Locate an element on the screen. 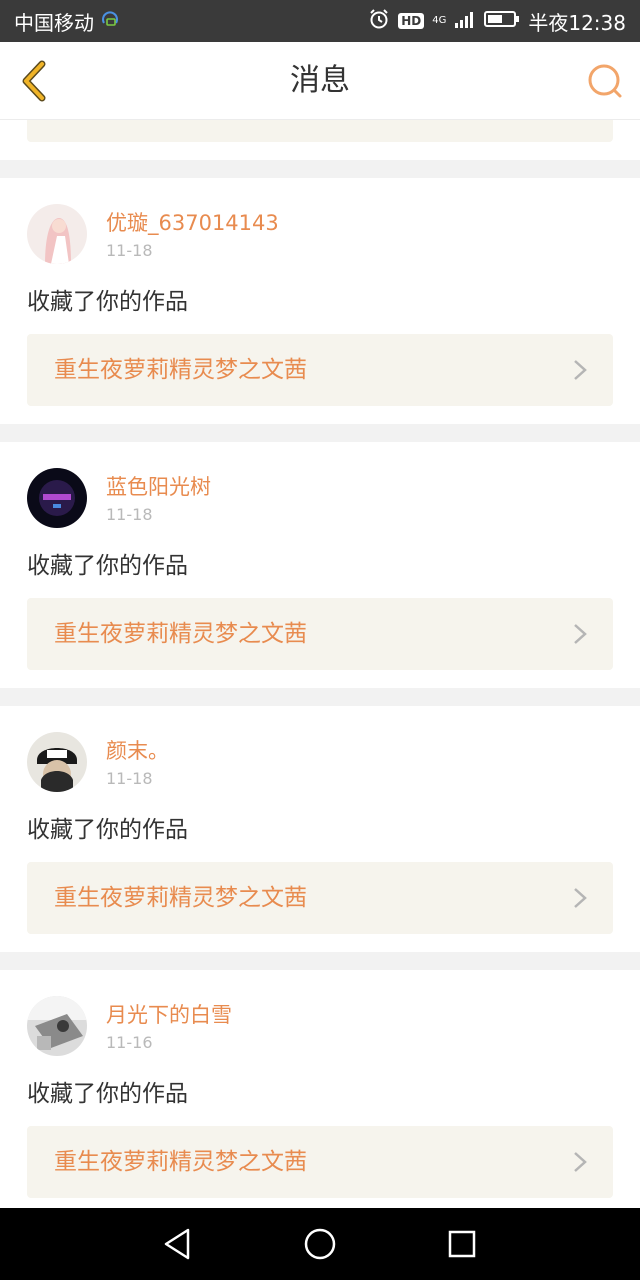 Image resolution: width=640 pixels, height=1280 pixels. username: 优璇_637014143 is located at coordinates (192, 223).